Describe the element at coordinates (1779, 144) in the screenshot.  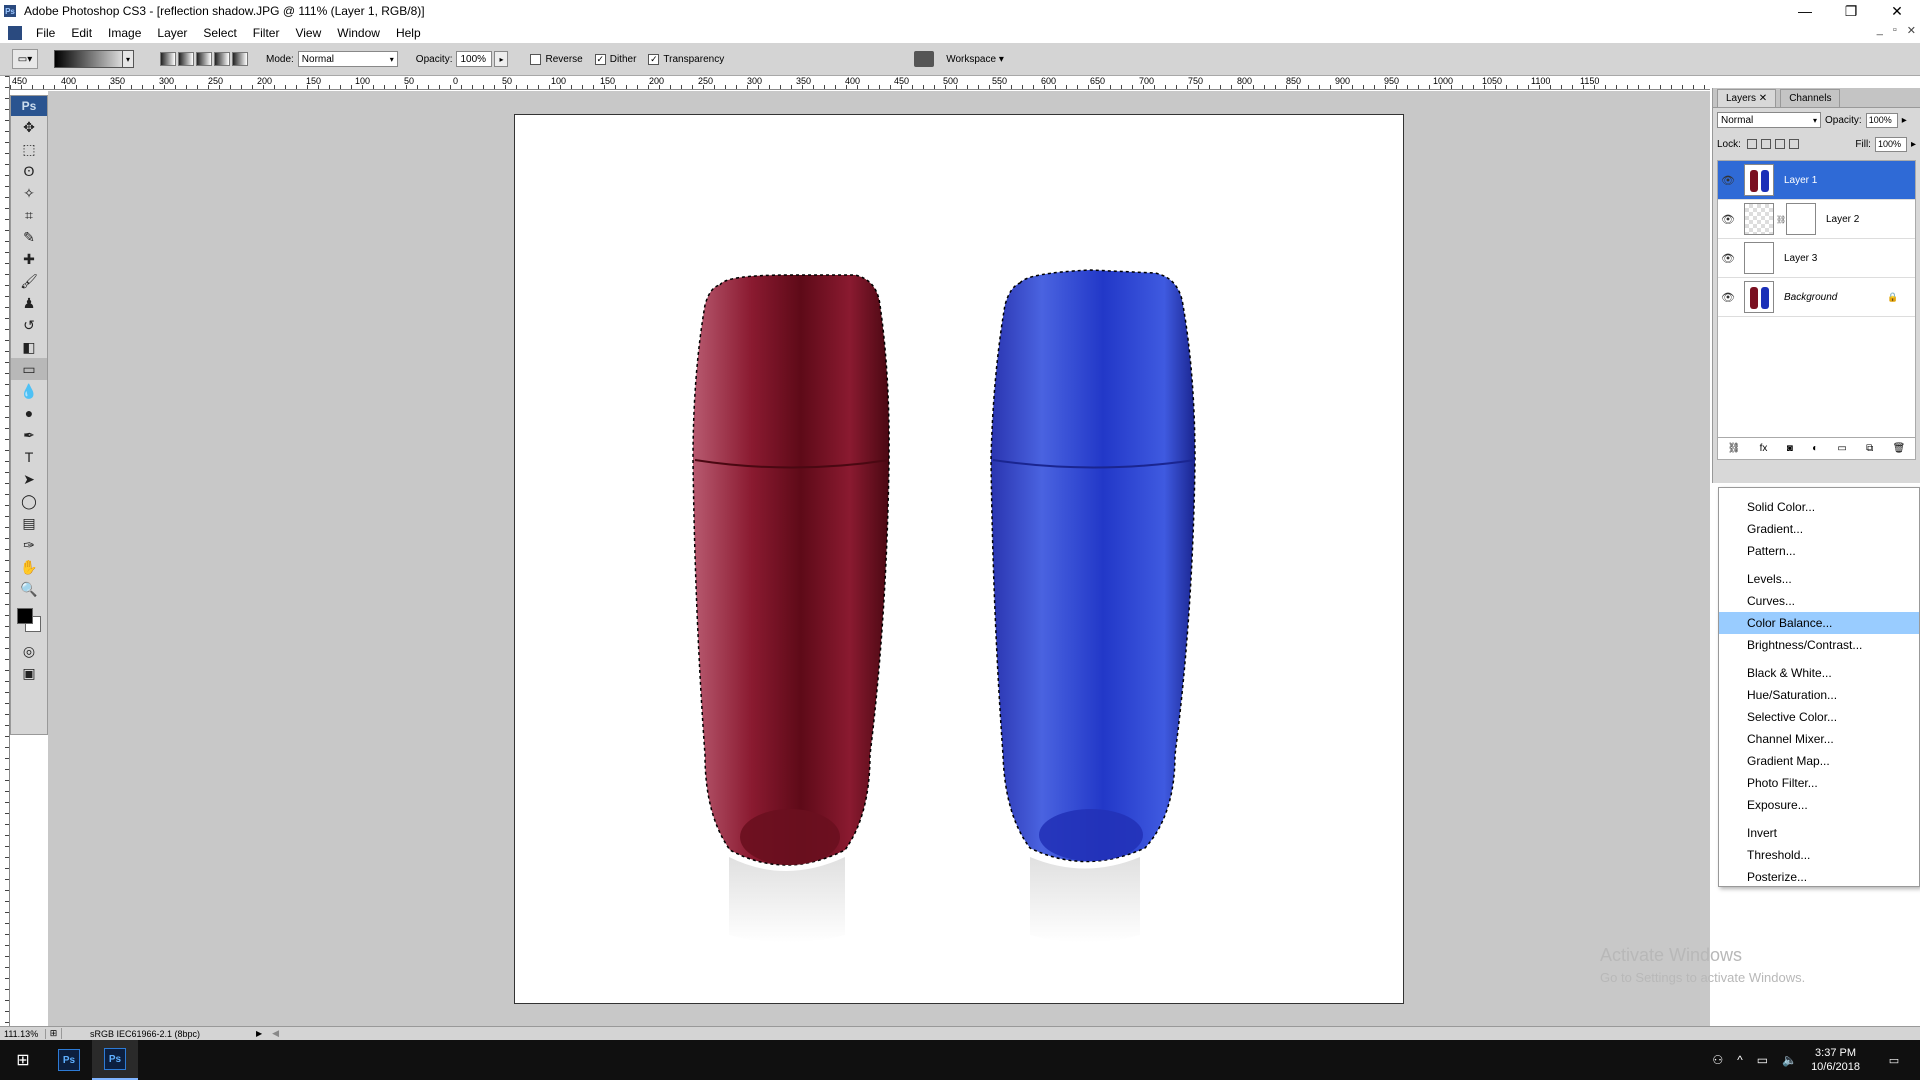
I see `lock-position-icon` at that location.